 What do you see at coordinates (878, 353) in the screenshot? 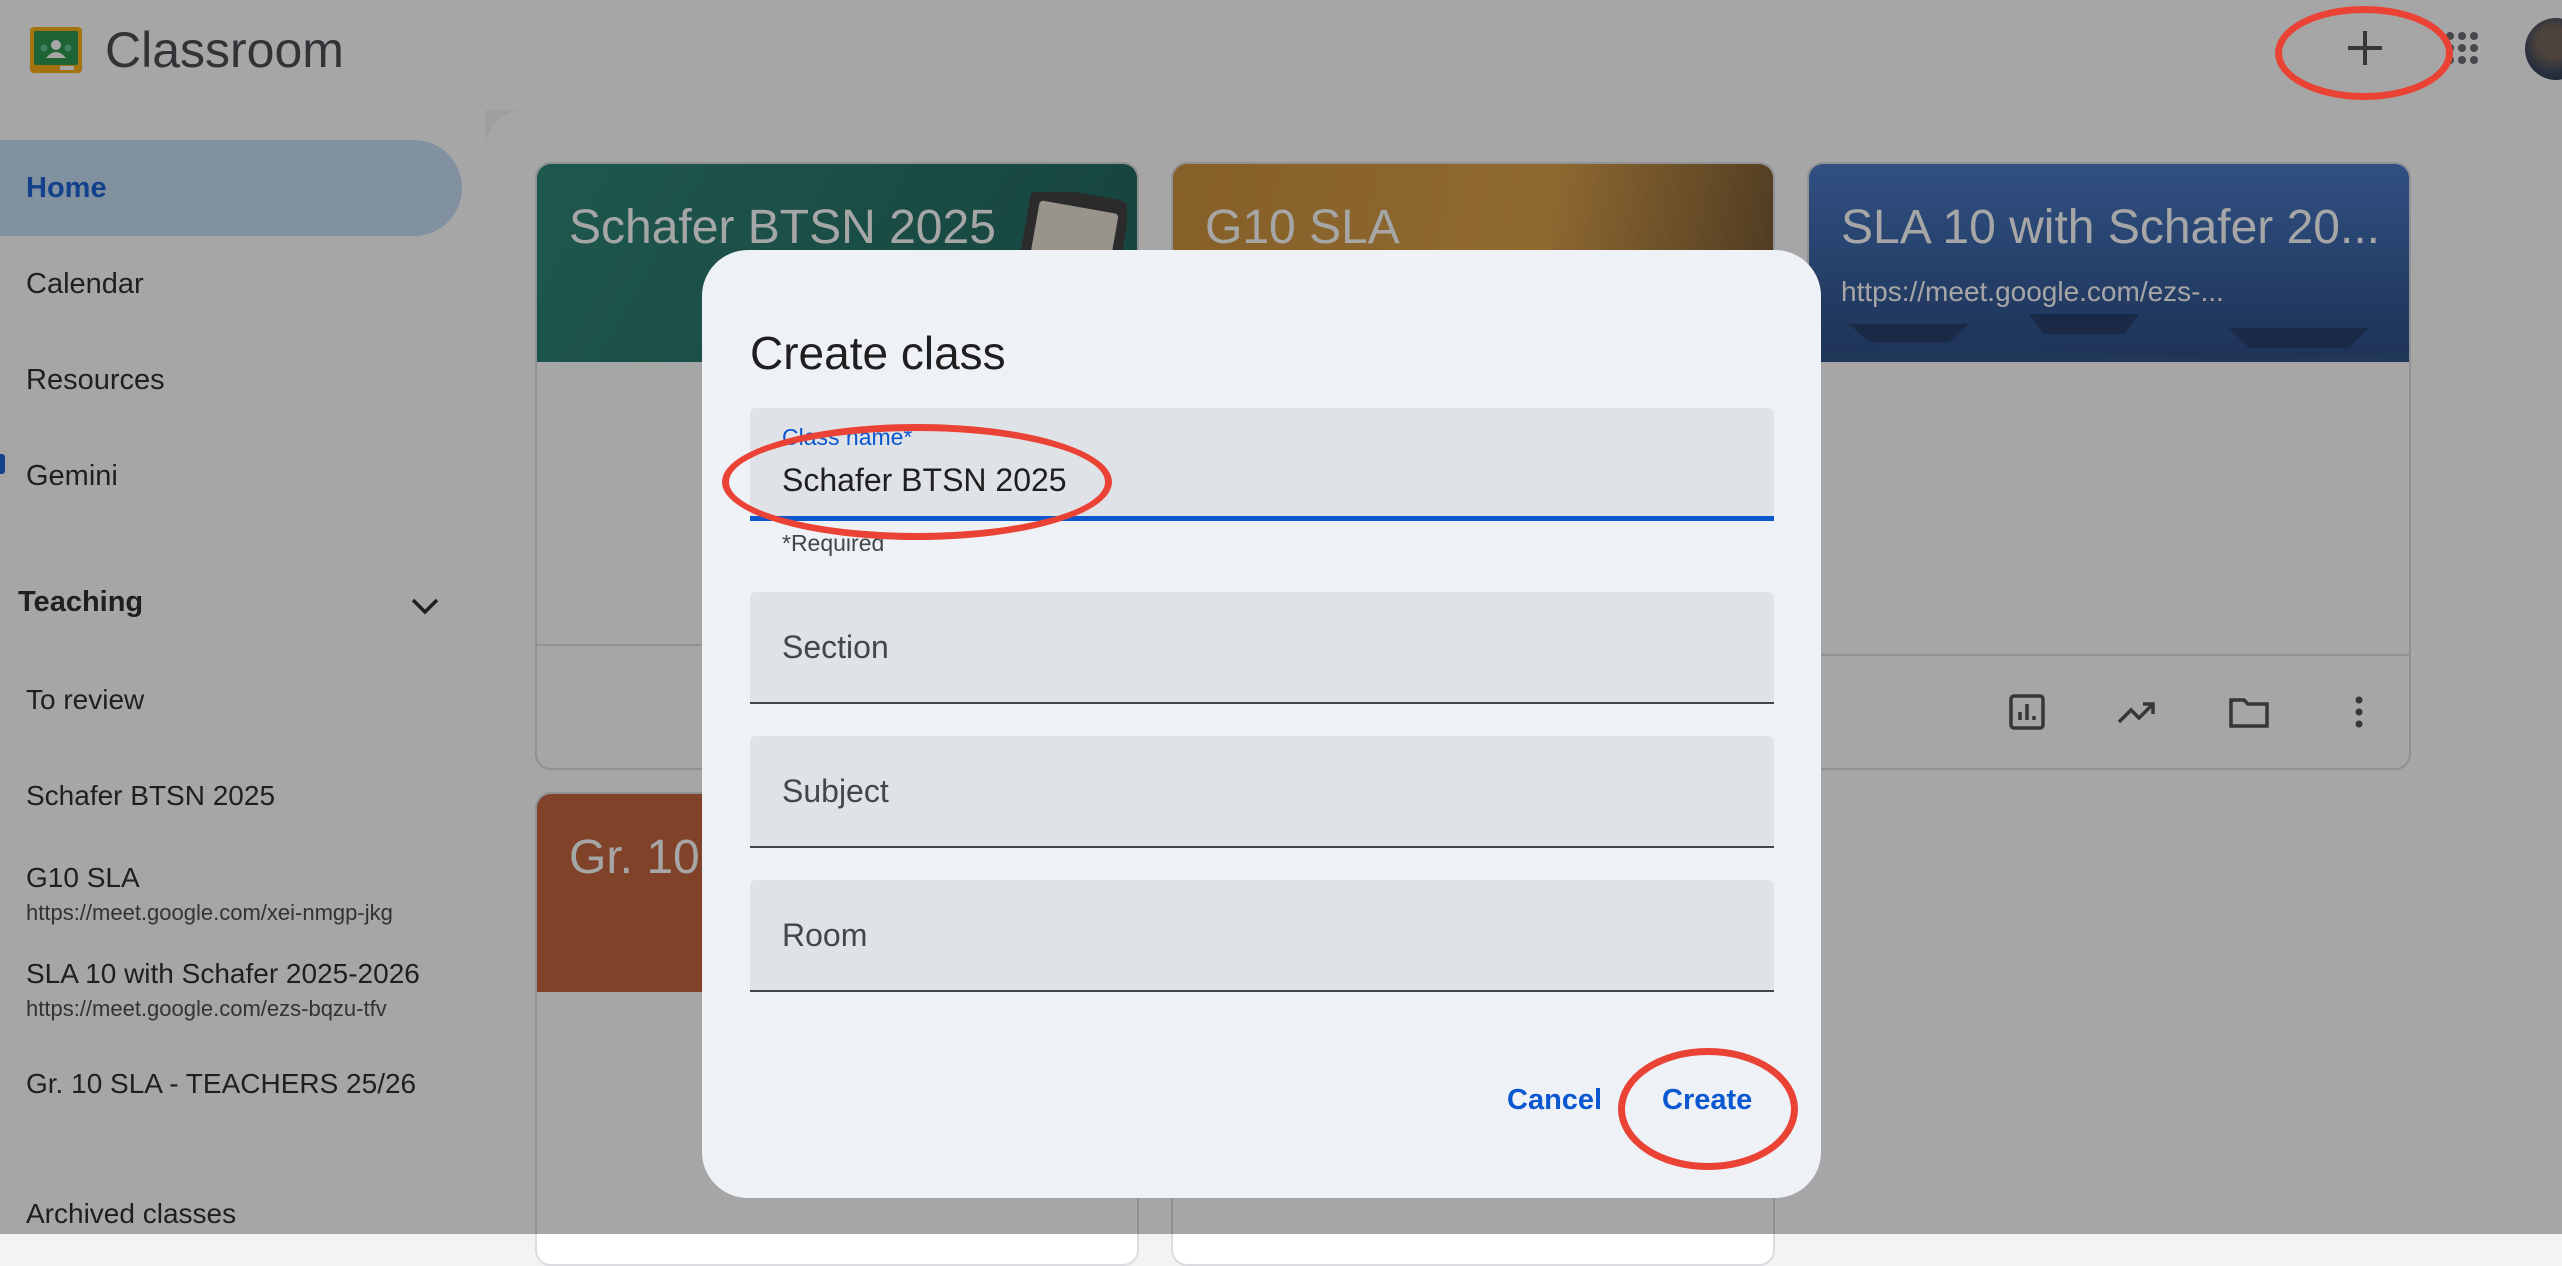
I see `dialog-title: Create class` at bounding box center [878, 353].